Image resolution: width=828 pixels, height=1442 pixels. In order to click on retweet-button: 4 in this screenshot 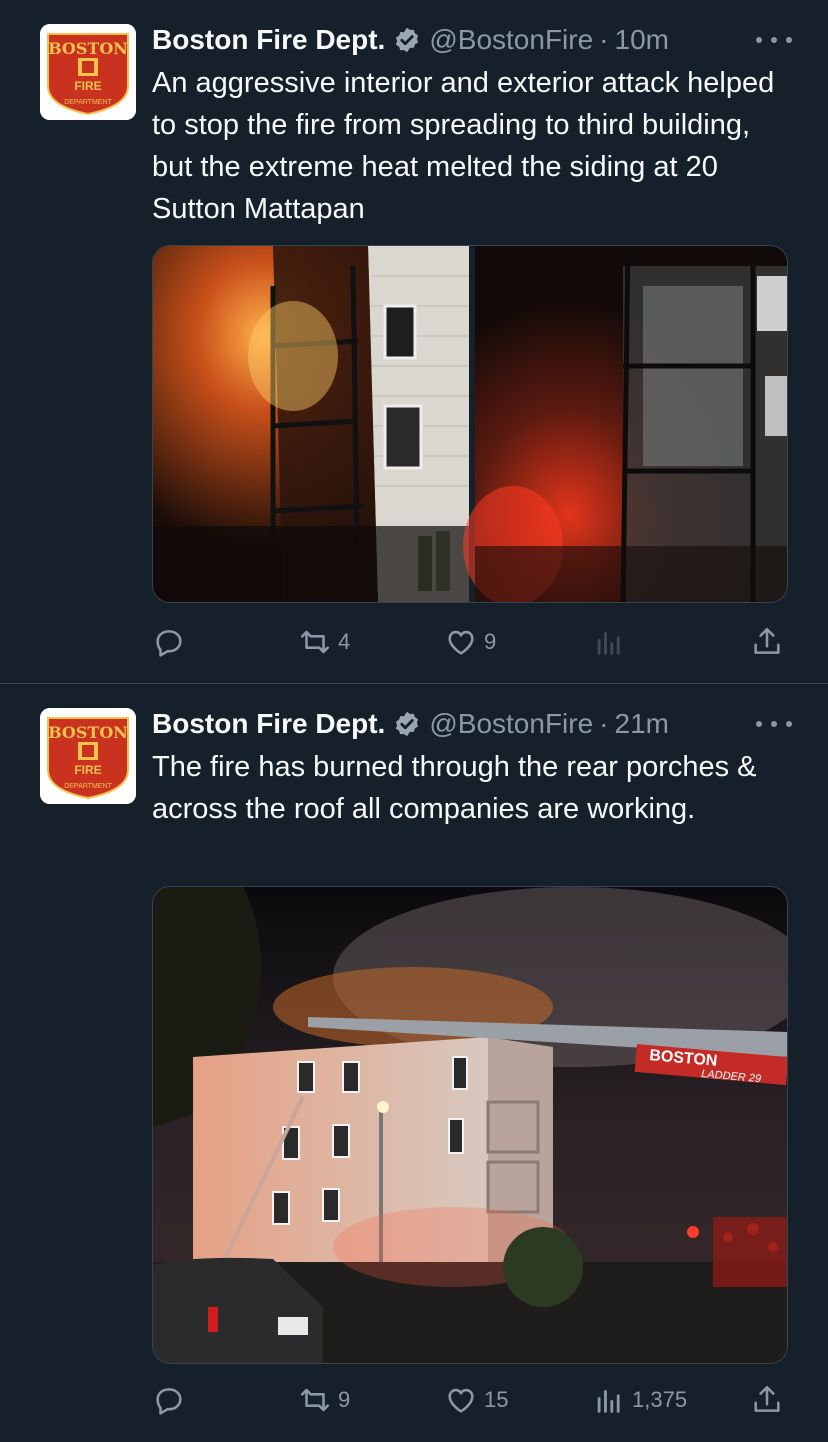, I will do `click(324, 642)`.